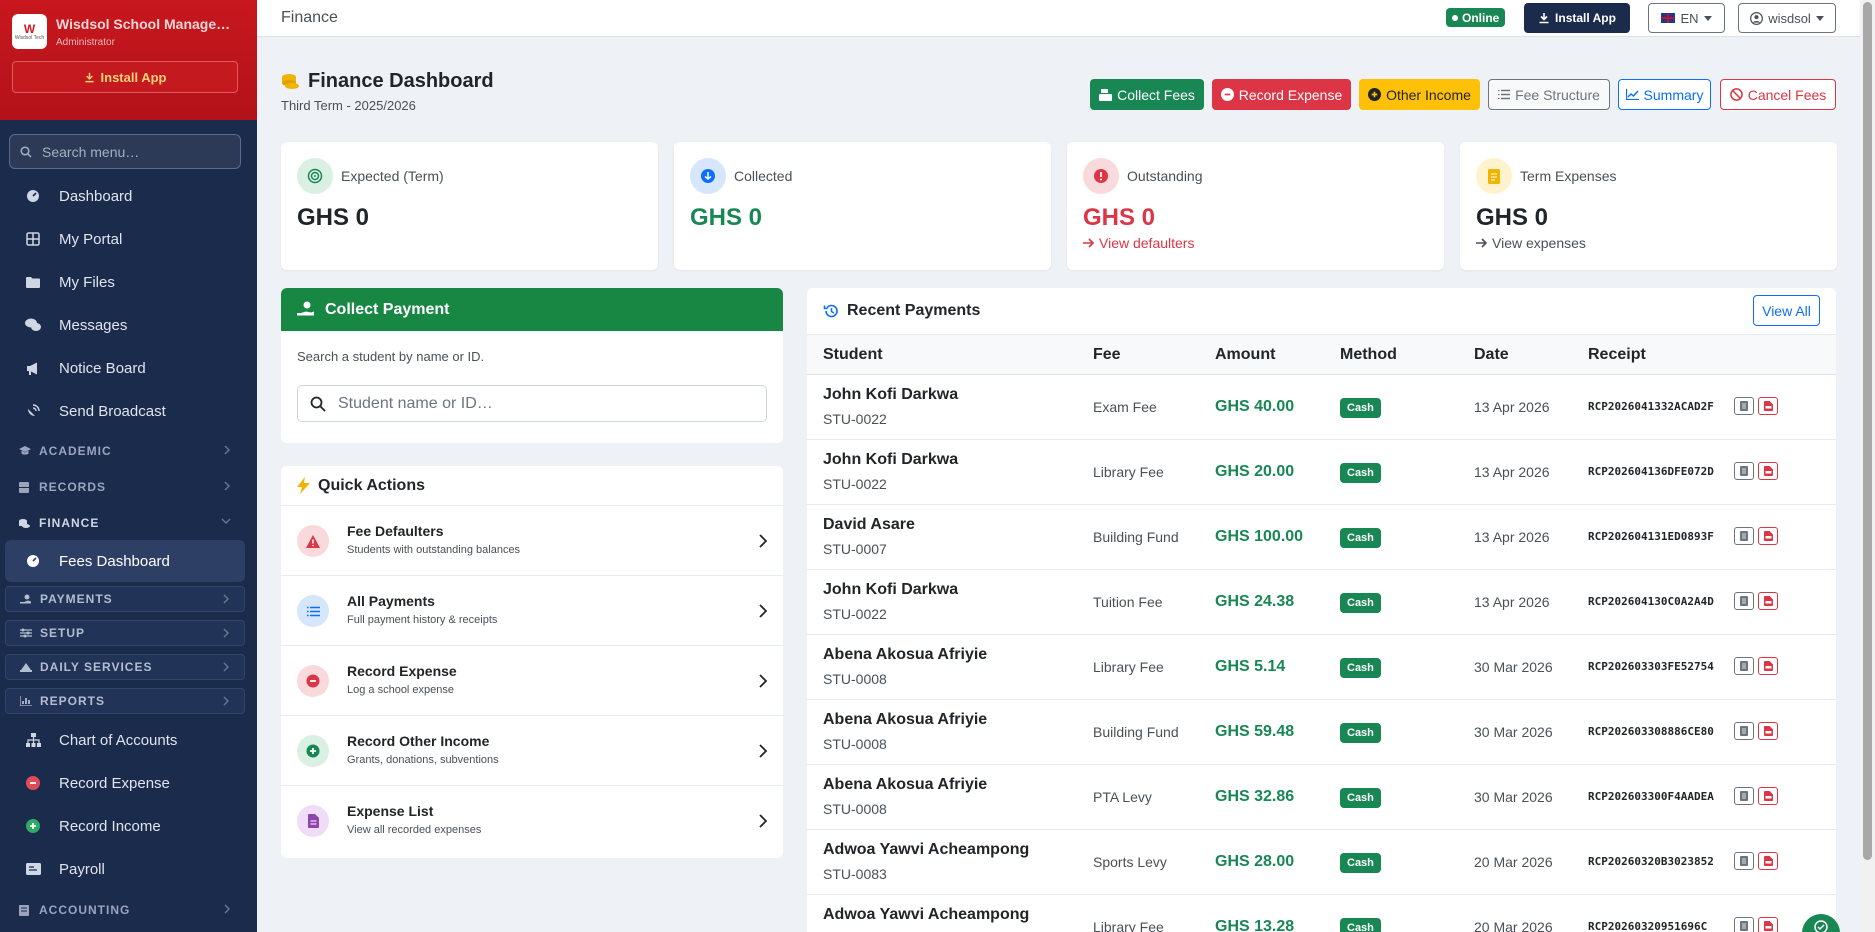 This screenshot has width=1875, height=932. I want to click on cancel-fees-button: Cancel Fees, so click(1778, 94).